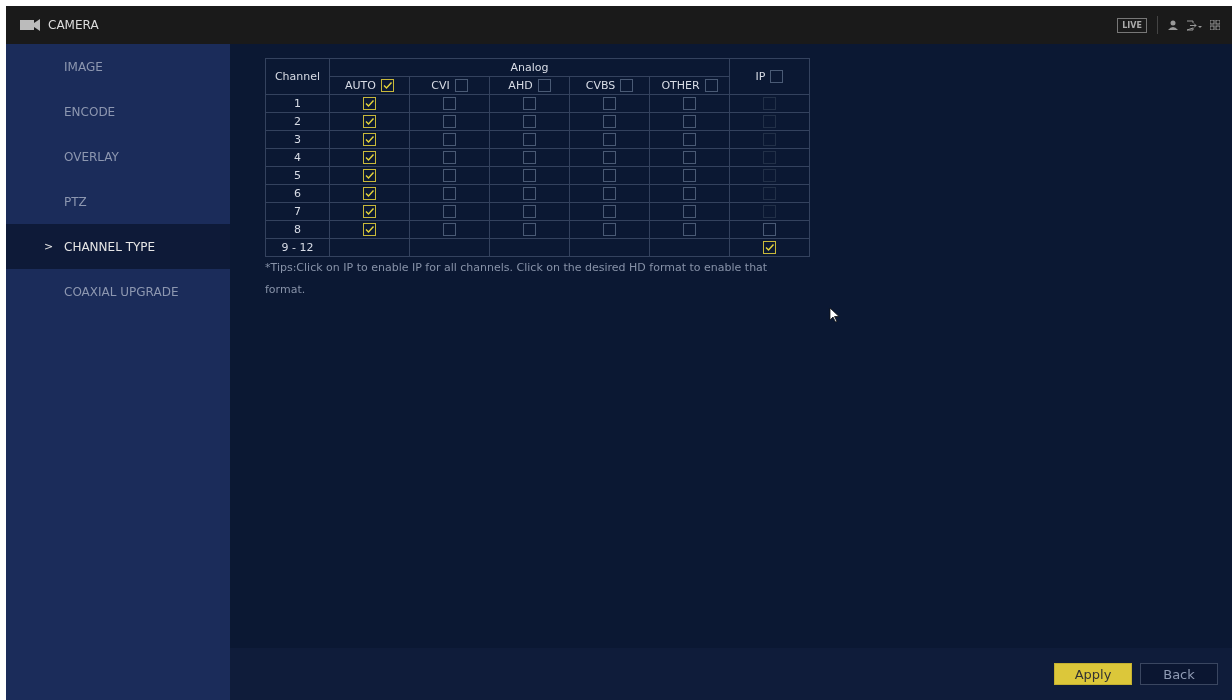 The width and height of the screenshot is (1232, 700). I want to click on tips-text: *Tips:Click on IP to enable IP for all channels. Click on the desired HD format to enable that format., so click(517, 279).